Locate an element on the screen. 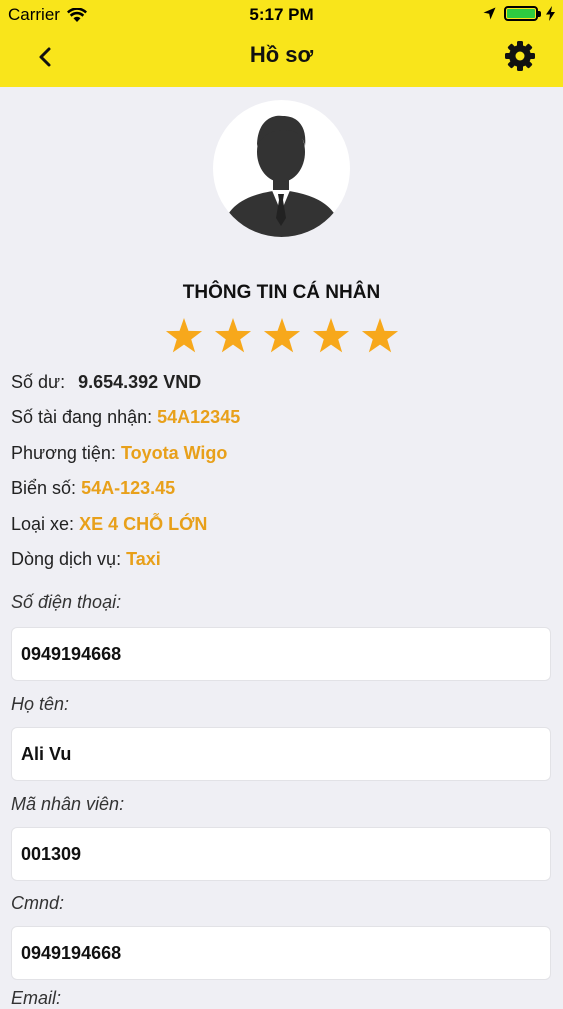 This screenshot has width=563, height=1009. info-row-service: Dòng dịch vụ: Taxi is located at coordinates (281, 564).